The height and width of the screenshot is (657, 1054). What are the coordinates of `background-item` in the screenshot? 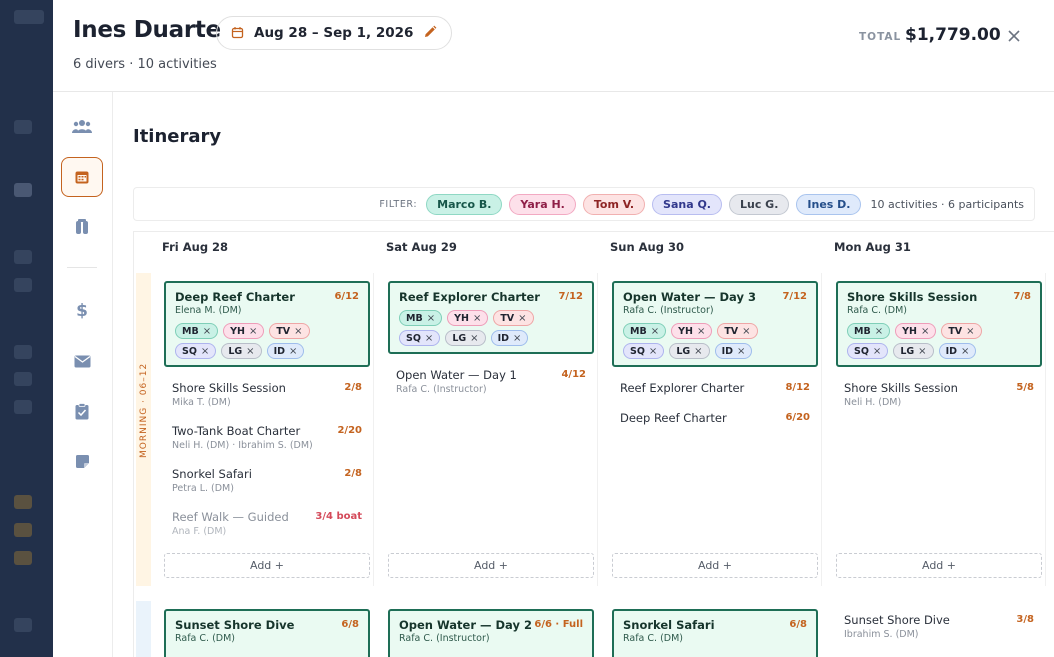 It's located at (23, 530).